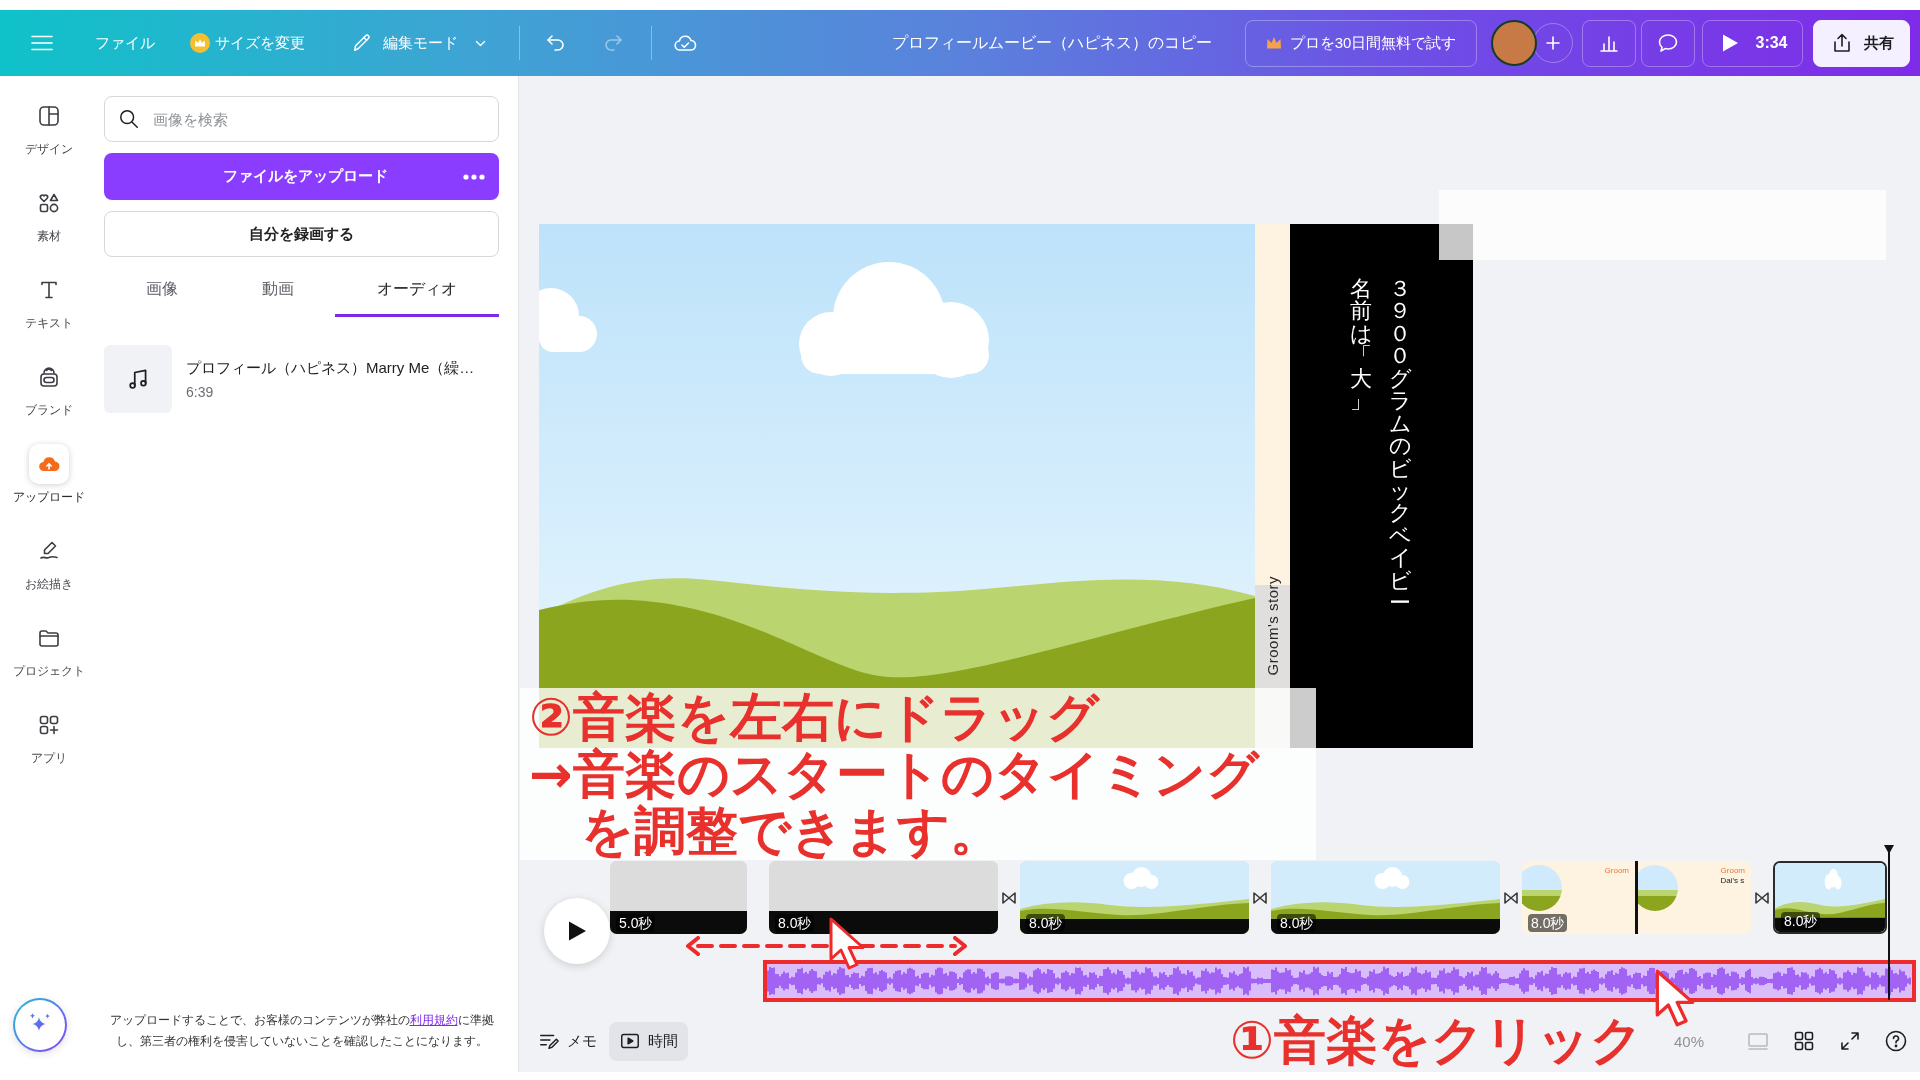 This screenshot has width=1920, height=1080. What do you see at coordinates (474, 176) in the screenshot?
I see `more-icon` at bounding box center [474, 176].